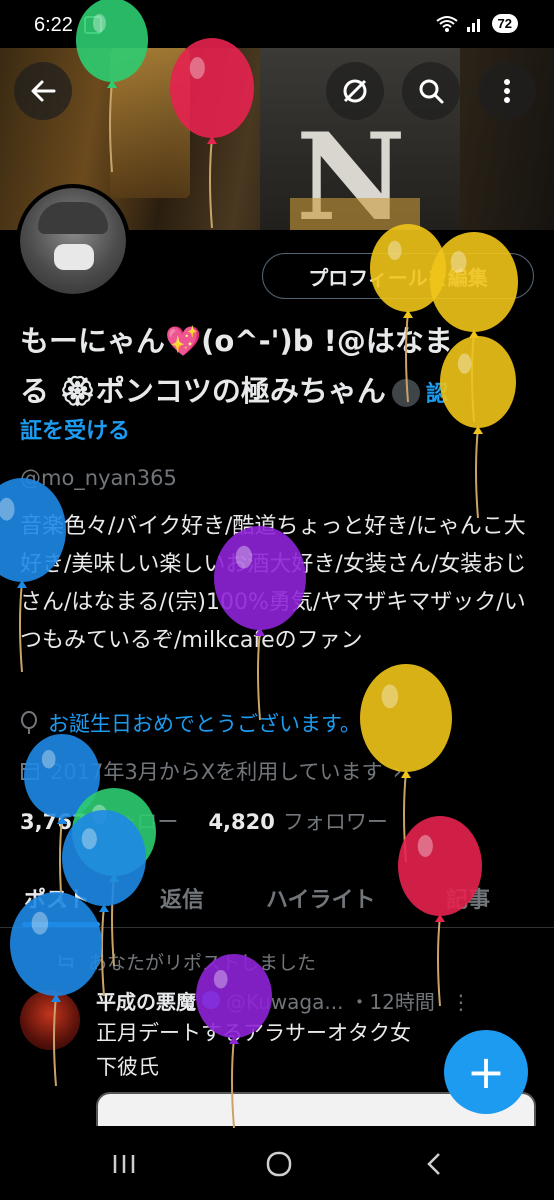 The image size is (554, 1200). What do you see at coordinates (486, 1072) in the screenshot?
I see `compose-button: +` at bounding box center [486, 1072].